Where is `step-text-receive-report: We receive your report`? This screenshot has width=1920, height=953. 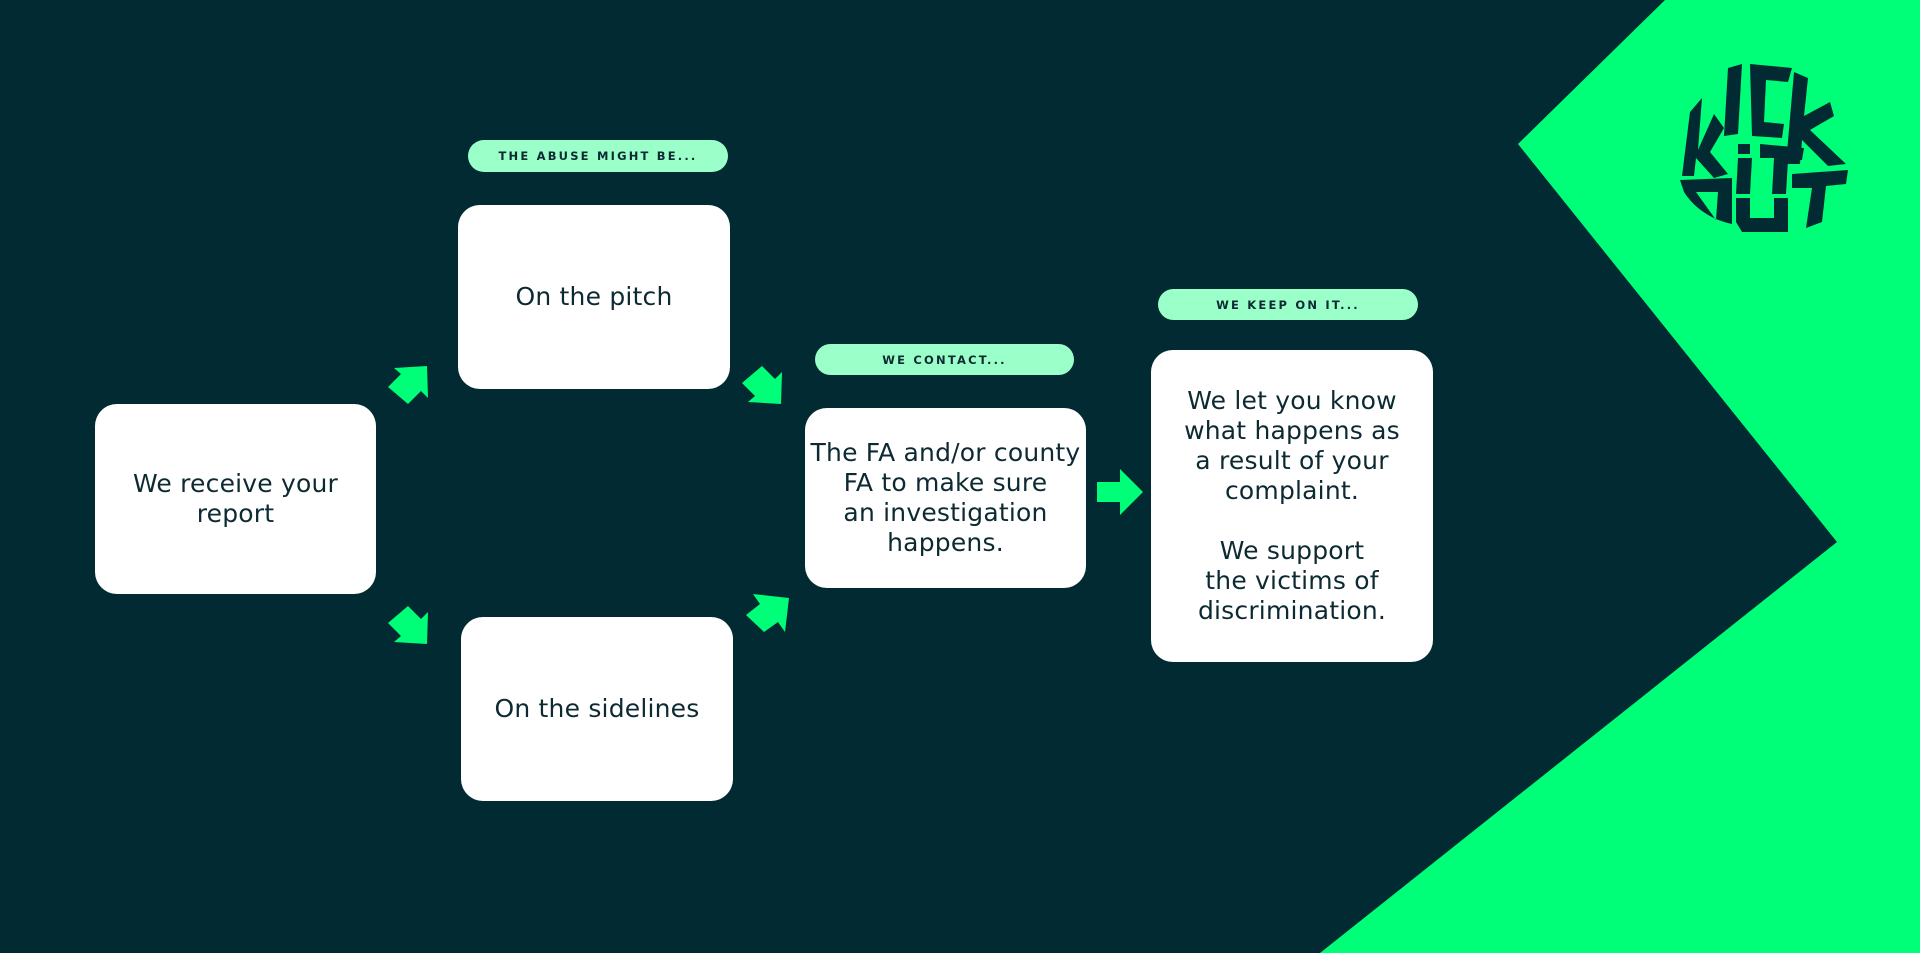
step-text-receive-report: We receive your report is located at coordinates (235, 498).